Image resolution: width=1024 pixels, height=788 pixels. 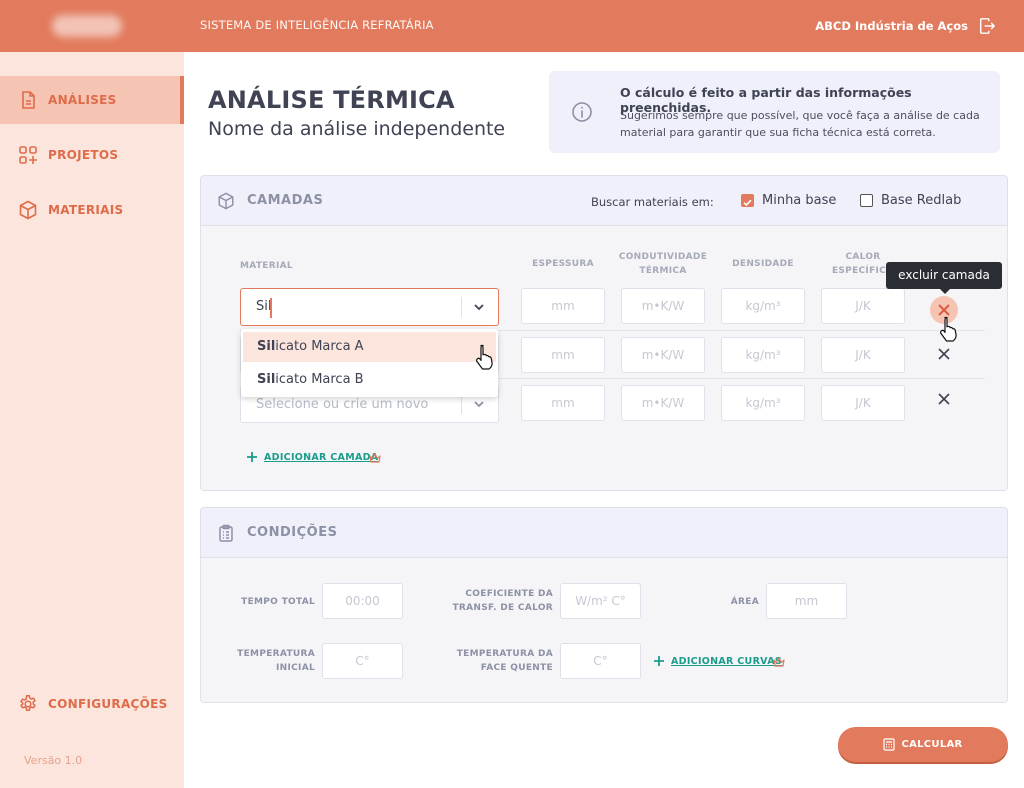 I want to click on specific-heat-input-row3: J/K, so click(x=863, y=403).